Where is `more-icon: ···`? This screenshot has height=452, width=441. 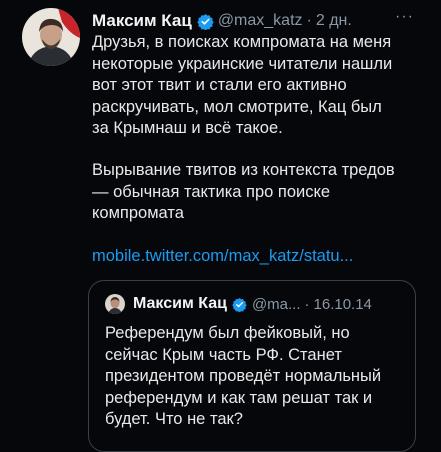 more-icon: ··· is located at coordinates (404, 17).